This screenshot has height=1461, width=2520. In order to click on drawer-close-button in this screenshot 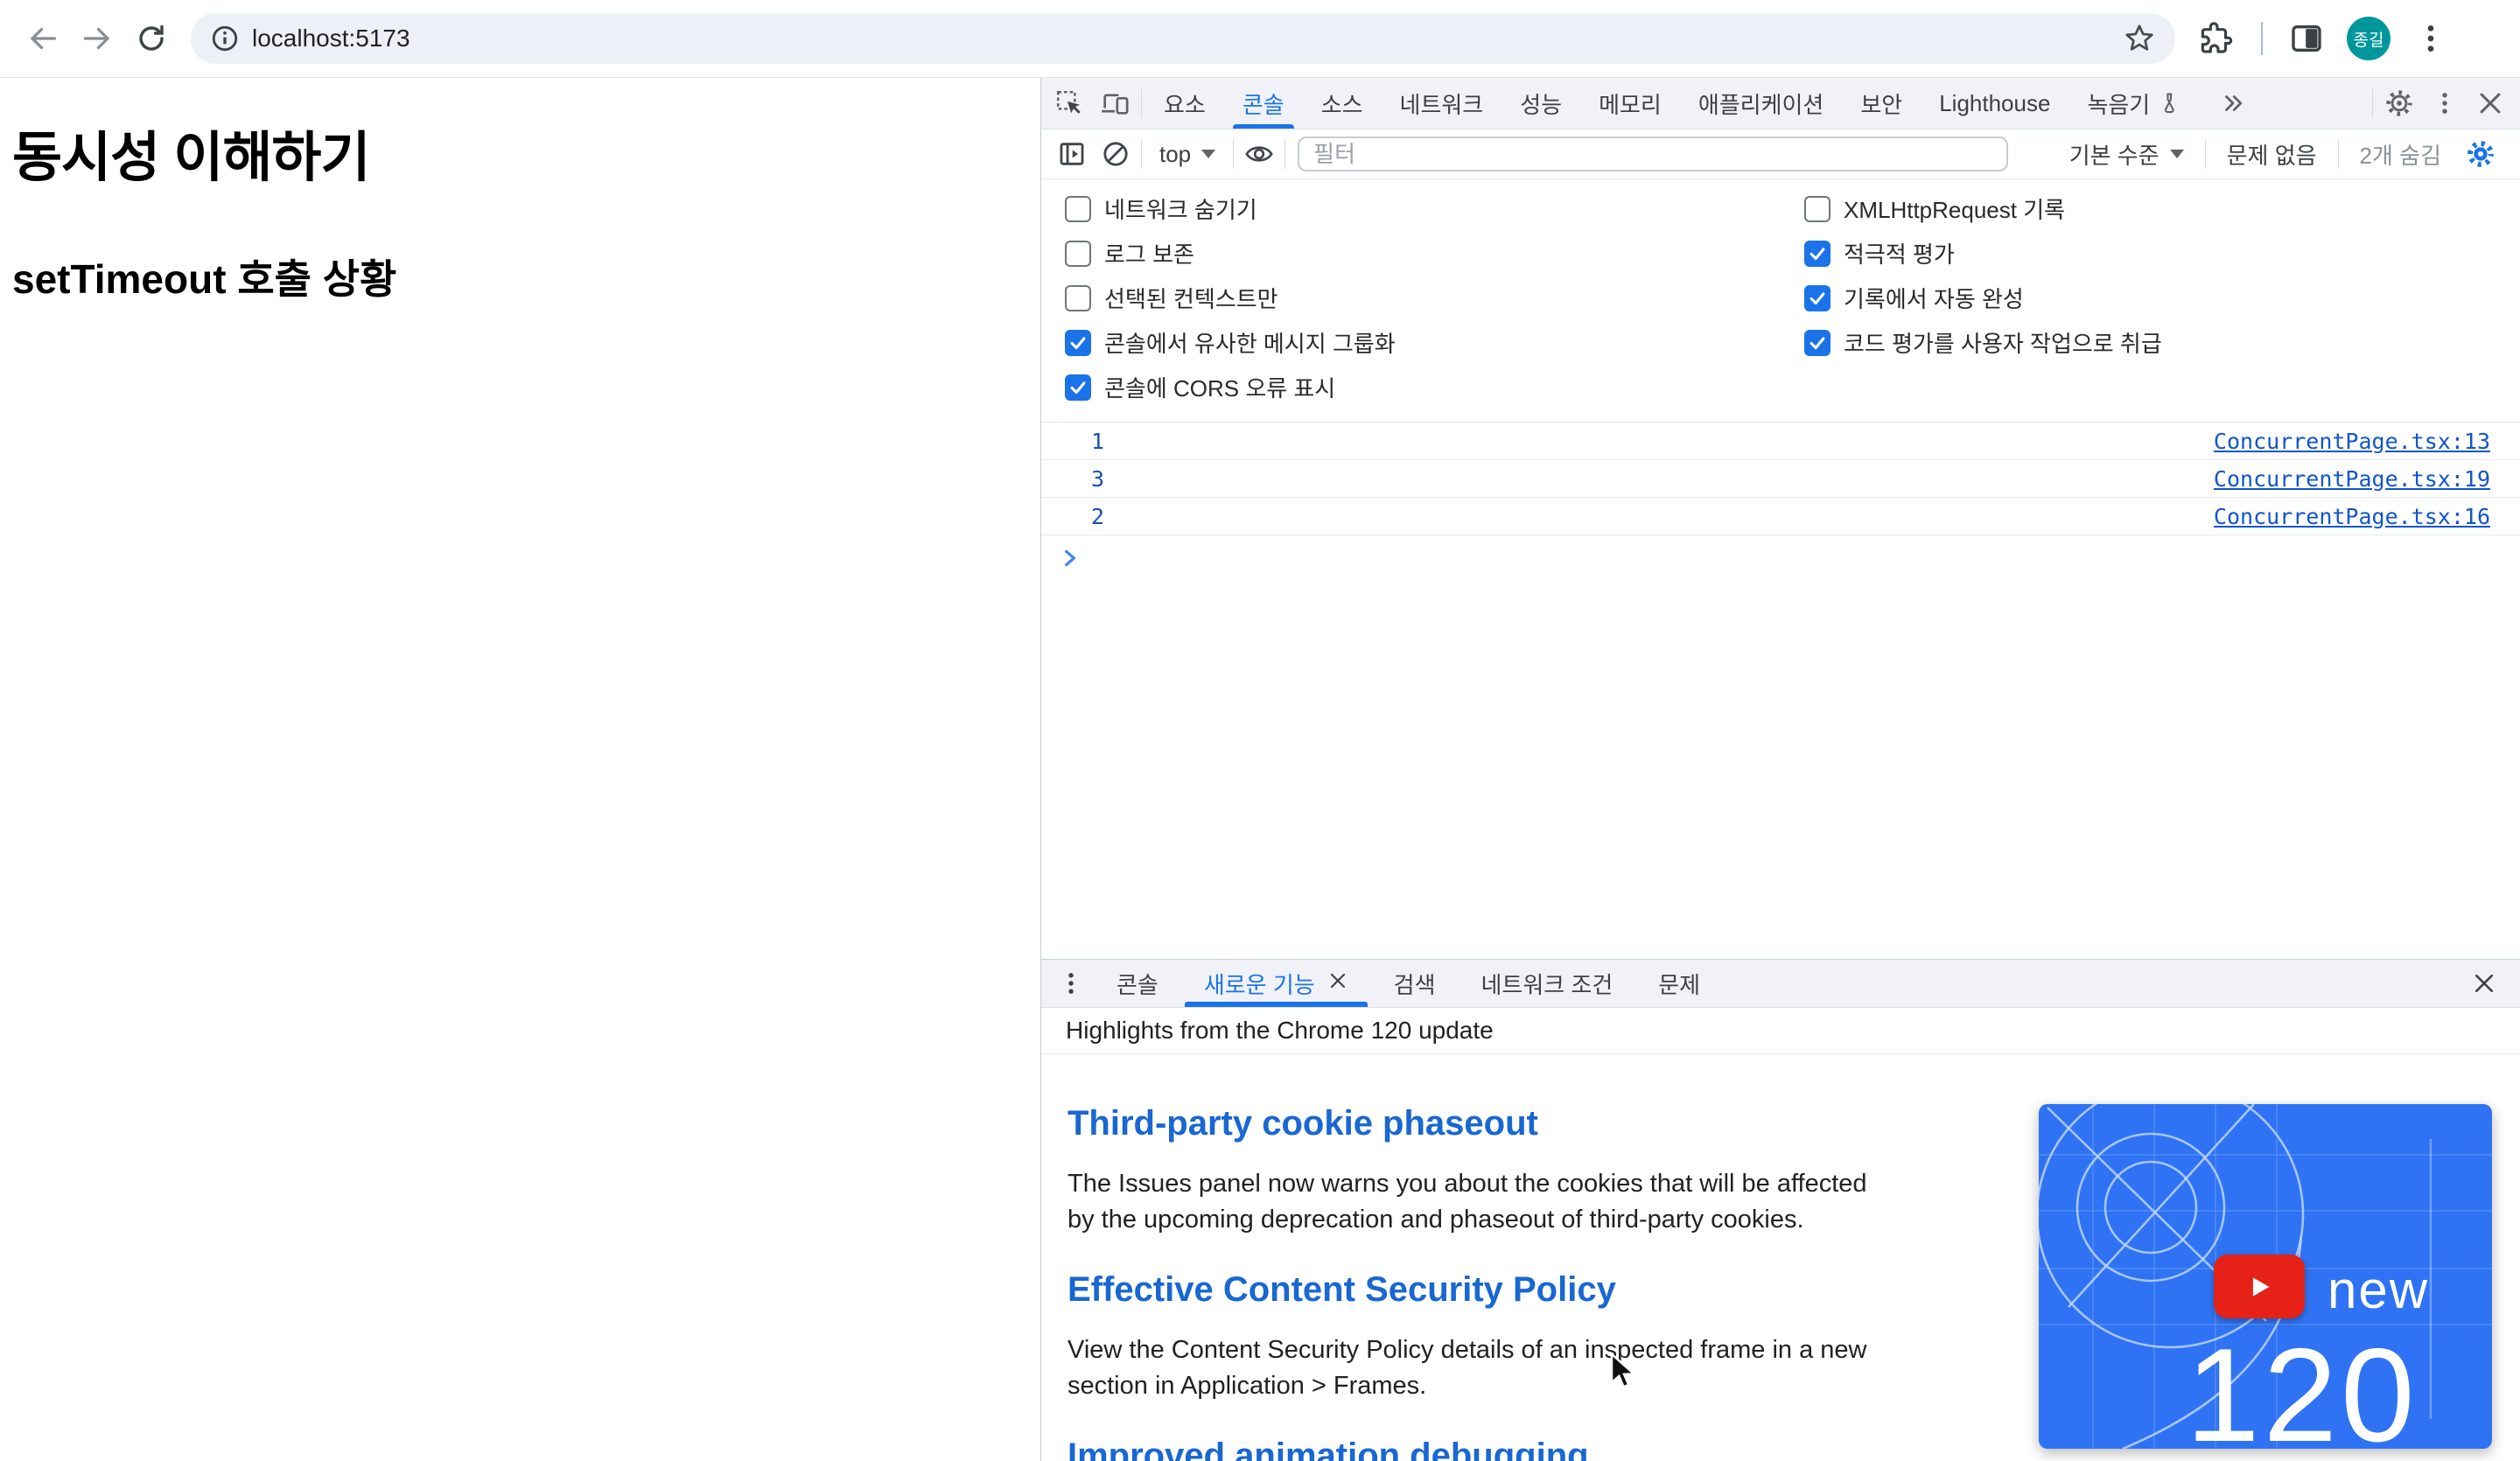, I will do `click(2484, 984)`.